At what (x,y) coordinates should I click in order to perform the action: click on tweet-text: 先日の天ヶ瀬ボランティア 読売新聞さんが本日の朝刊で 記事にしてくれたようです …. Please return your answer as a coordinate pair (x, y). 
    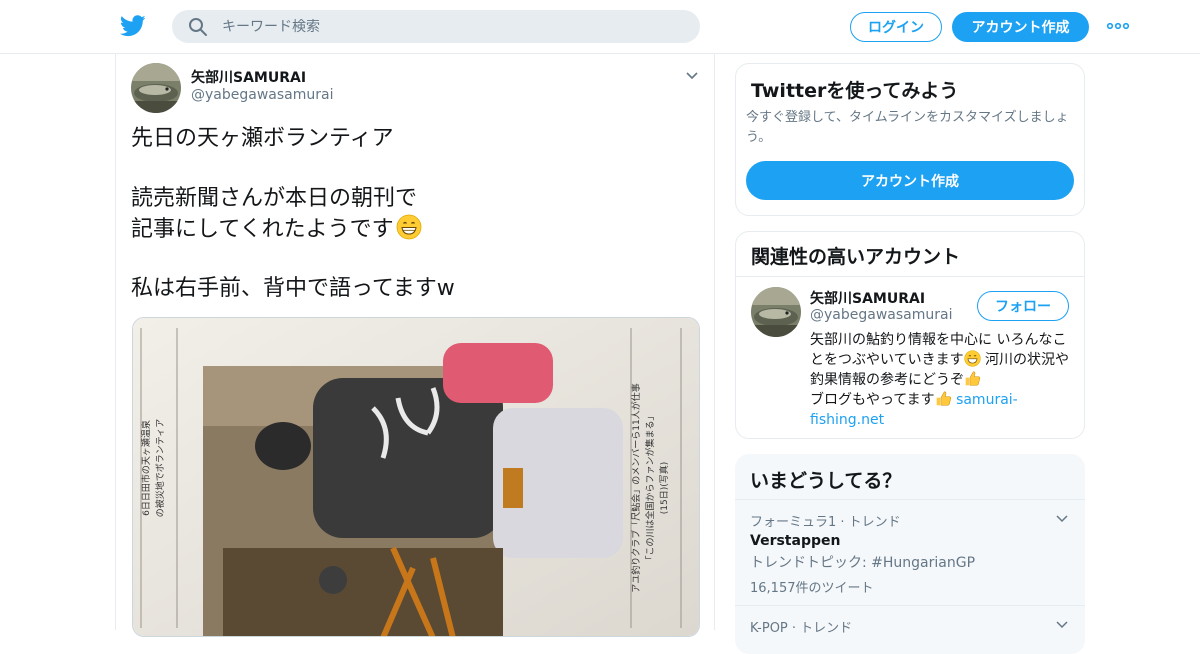
    Looking at the image, I should click on (416, 214).